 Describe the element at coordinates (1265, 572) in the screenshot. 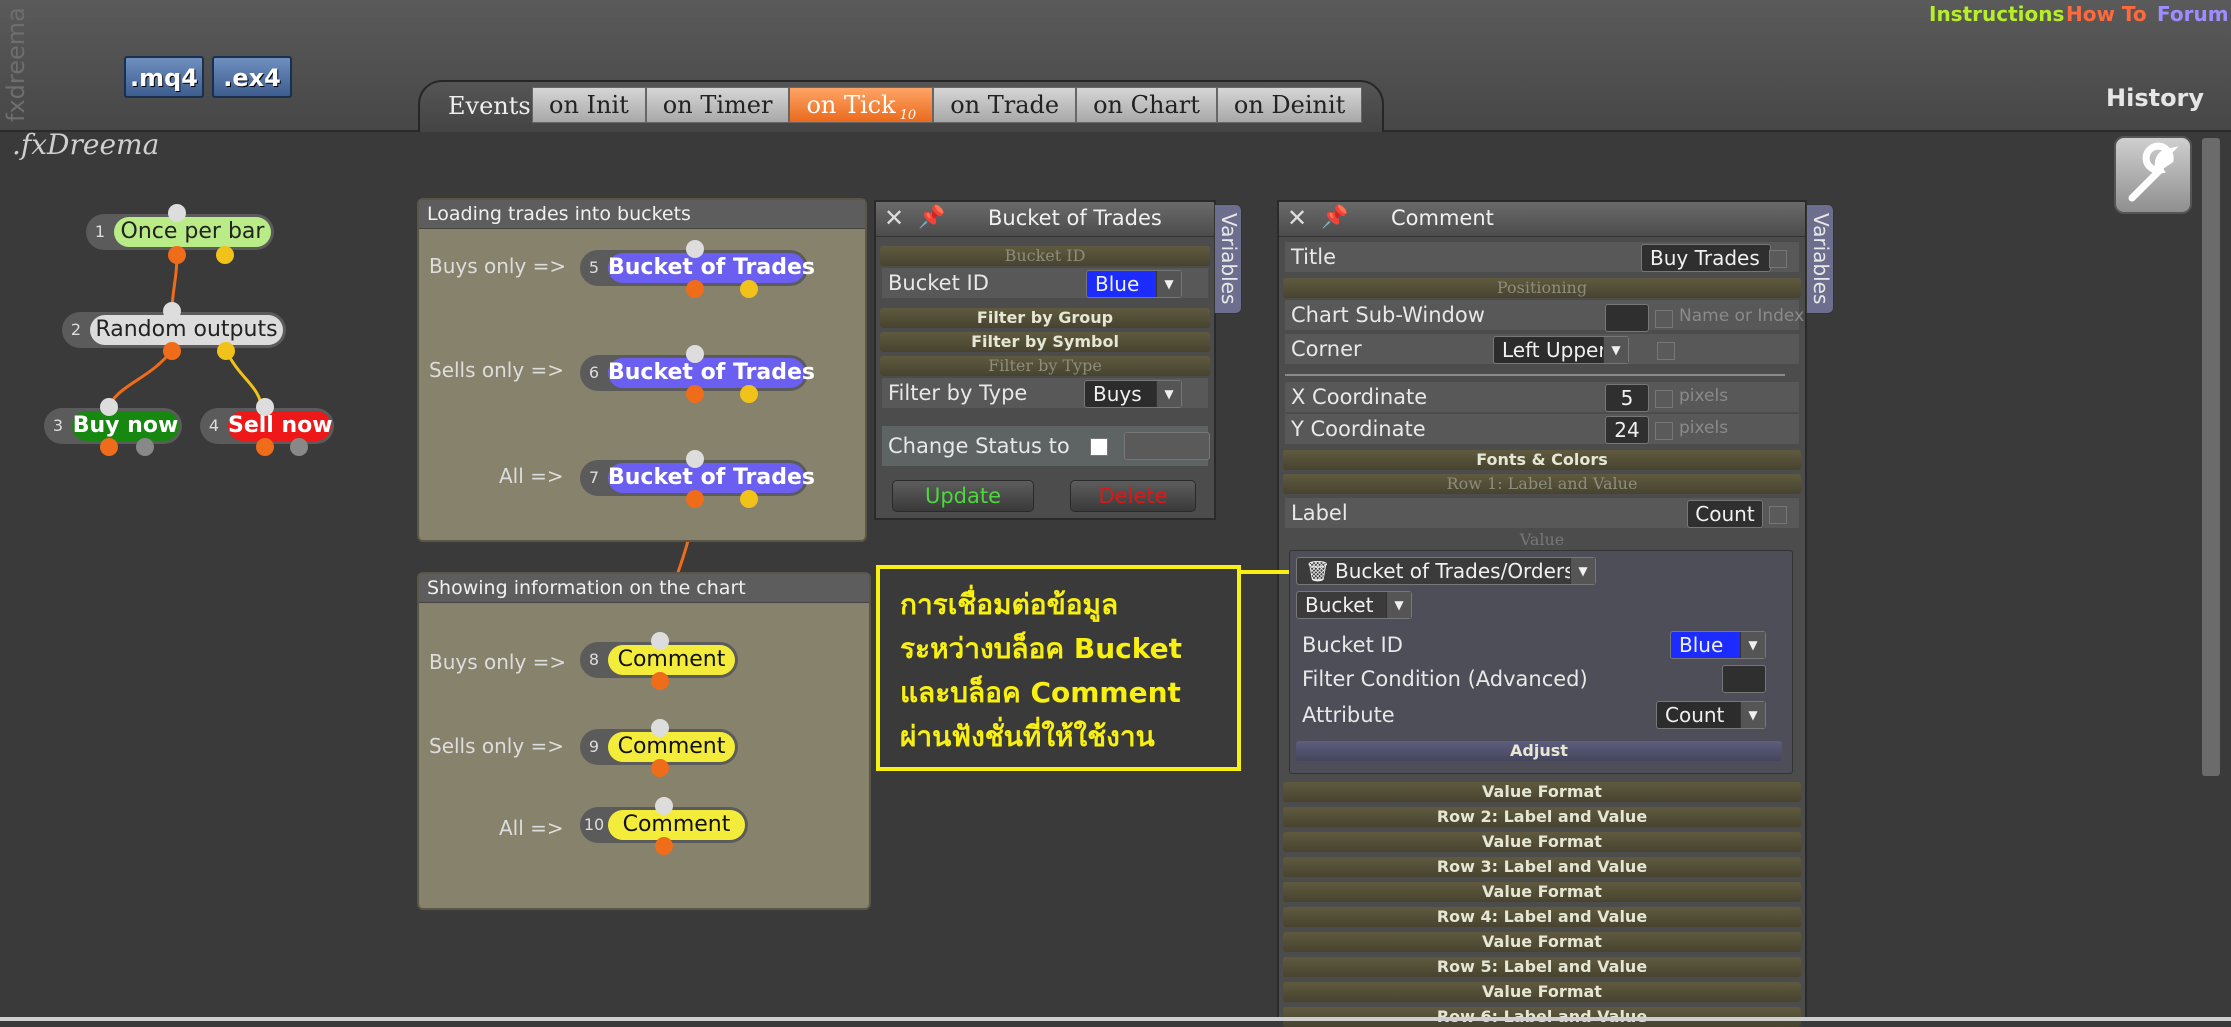

I see `callout-leader-line` at that location.